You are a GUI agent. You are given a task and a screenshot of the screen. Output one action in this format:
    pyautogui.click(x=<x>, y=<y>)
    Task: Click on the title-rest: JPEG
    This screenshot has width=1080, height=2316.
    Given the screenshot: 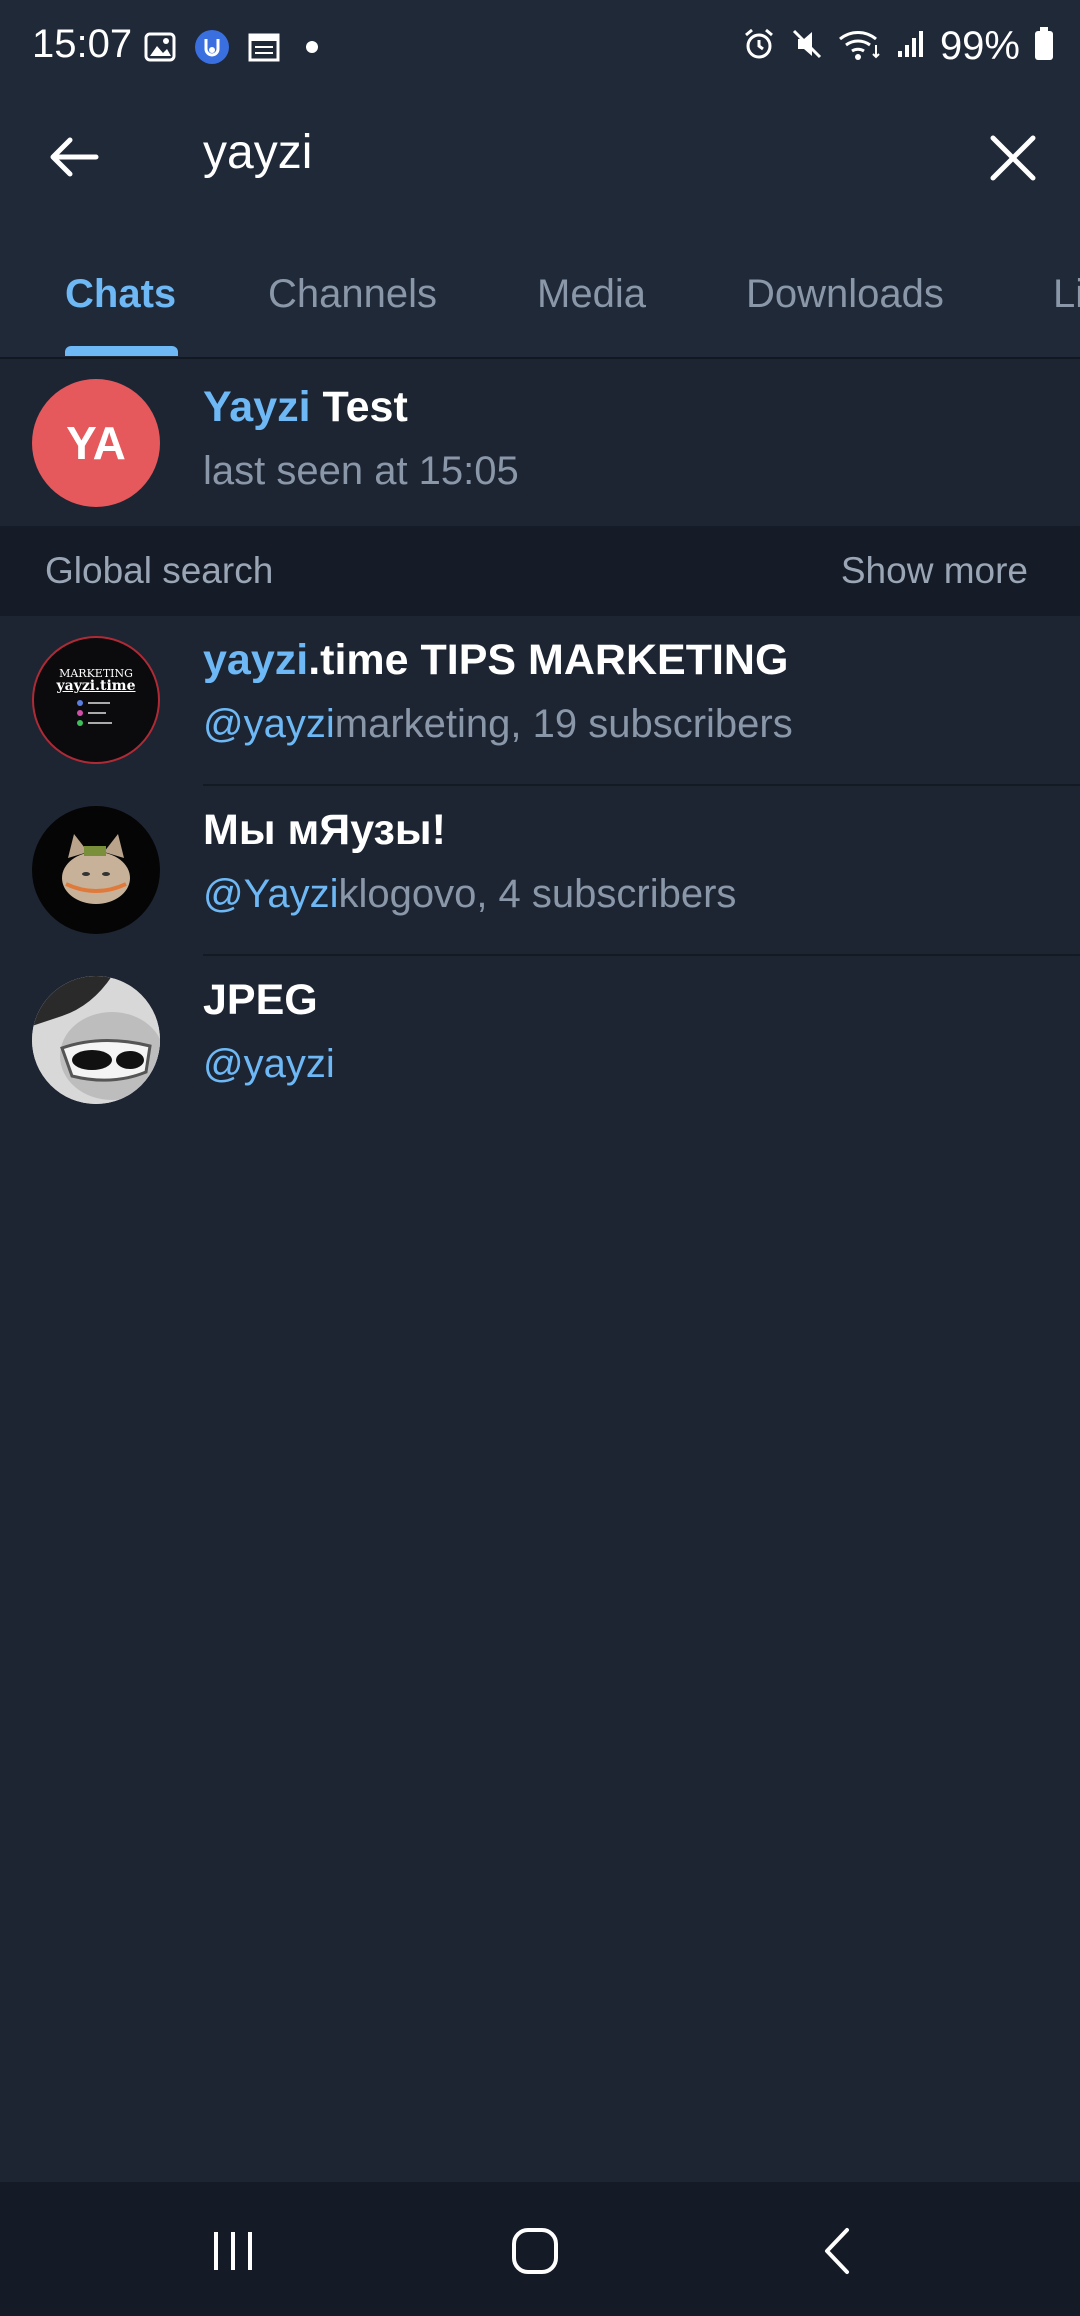 What is the action you would take?
    pyautogui.click(x=260, y=1000)
    